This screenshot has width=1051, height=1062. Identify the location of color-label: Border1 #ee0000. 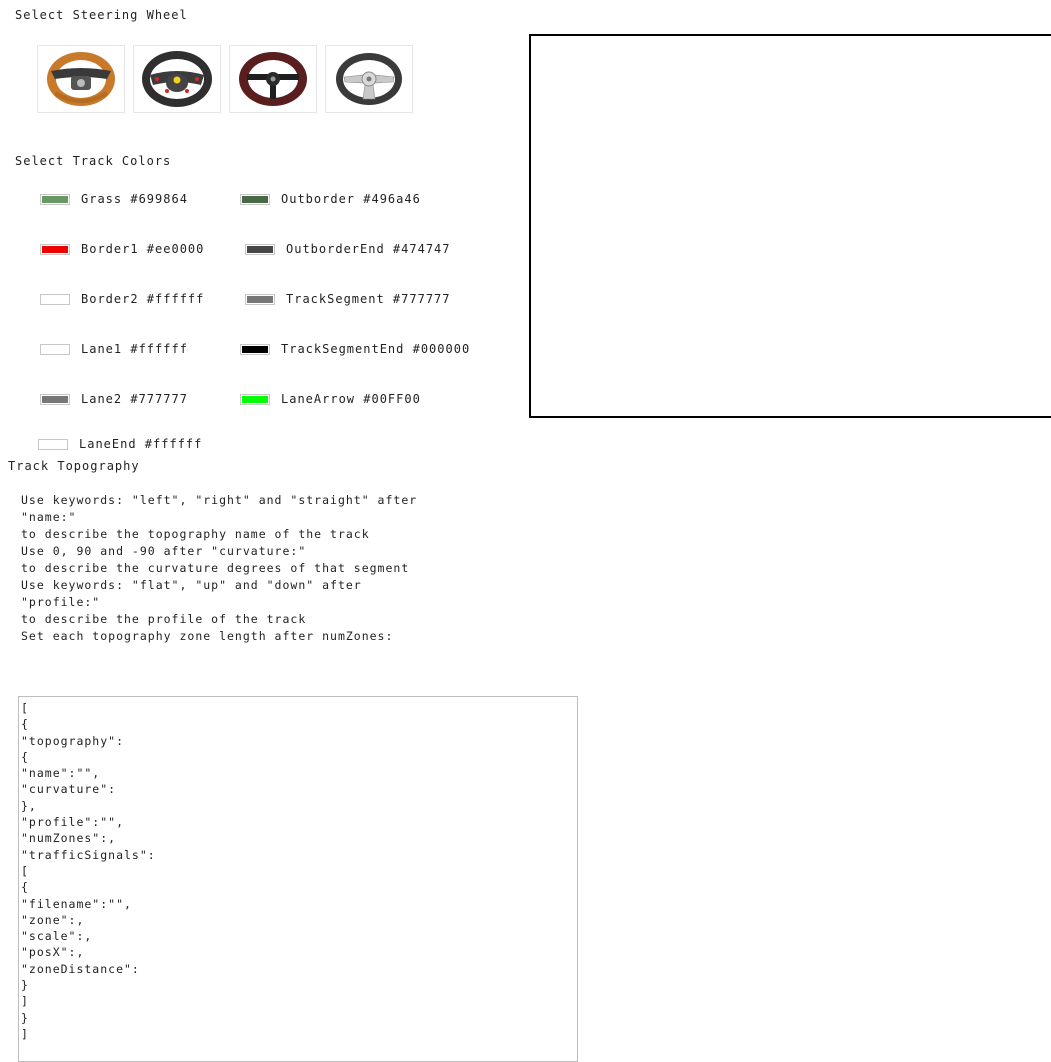
(143, 249).